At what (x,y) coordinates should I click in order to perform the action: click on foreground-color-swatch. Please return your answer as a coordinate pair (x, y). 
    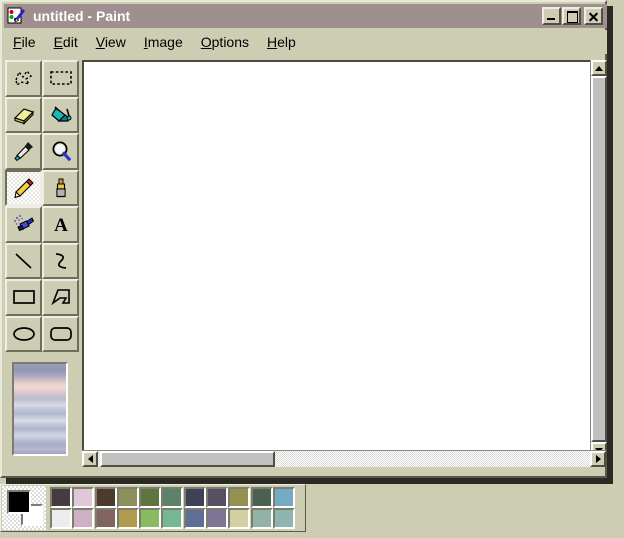
    Looking at the image, I should click on (19, 502).